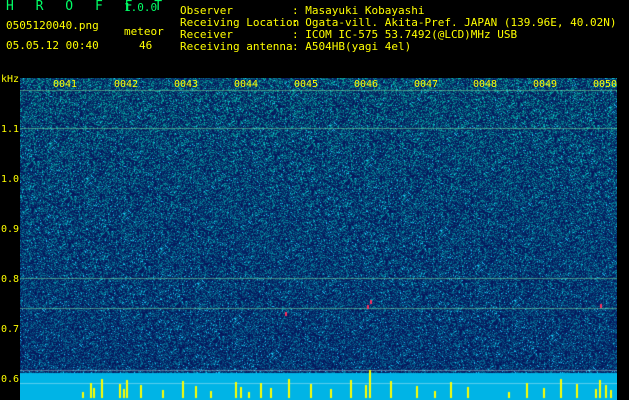 Image resolution: width=629 pixels, height=400 pixels. Describe the element at coordinates (10, 229) in the screenshot. I see `tick-label: 0.9` at that location.